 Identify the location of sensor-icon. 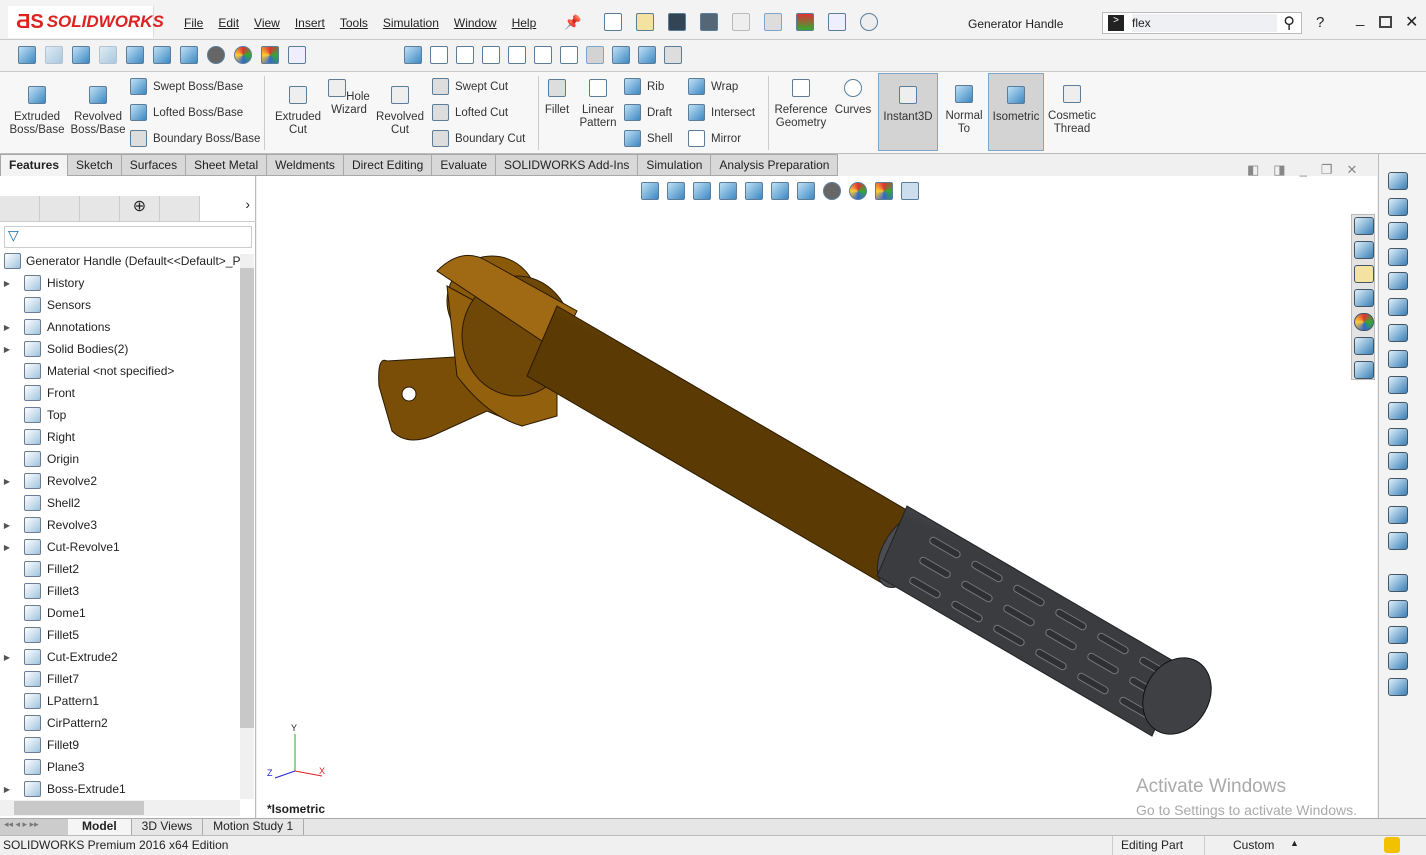
(1398, 281).